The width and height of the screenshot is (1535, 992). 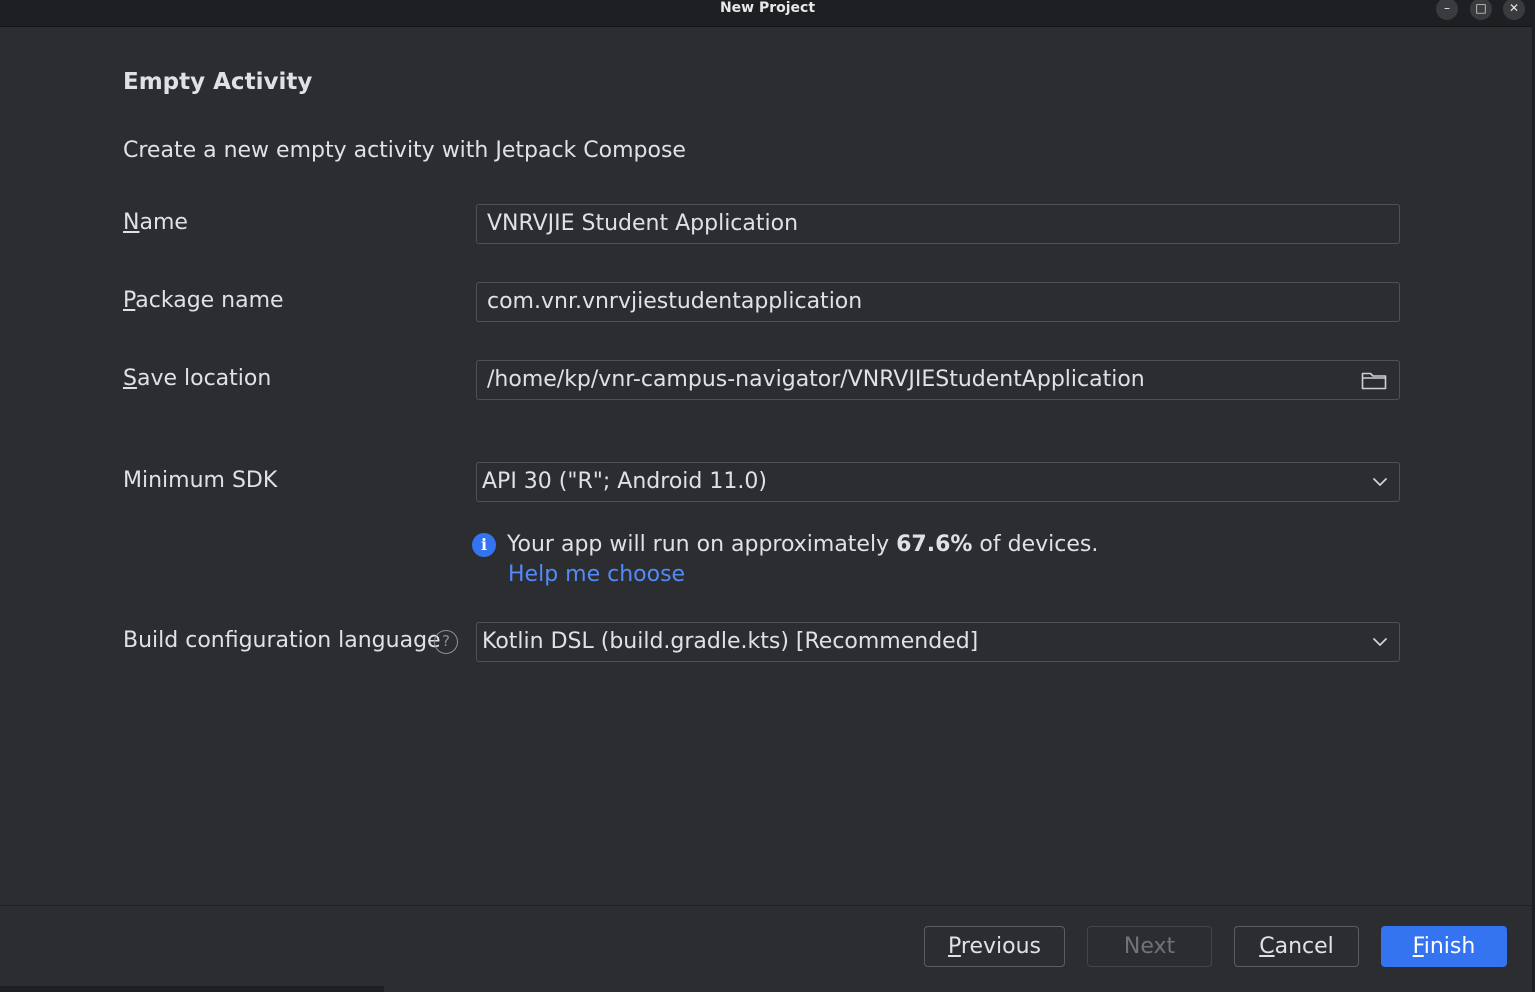 I want to click on package-name-label-mnemonic: P, so click(x=129, y=300).